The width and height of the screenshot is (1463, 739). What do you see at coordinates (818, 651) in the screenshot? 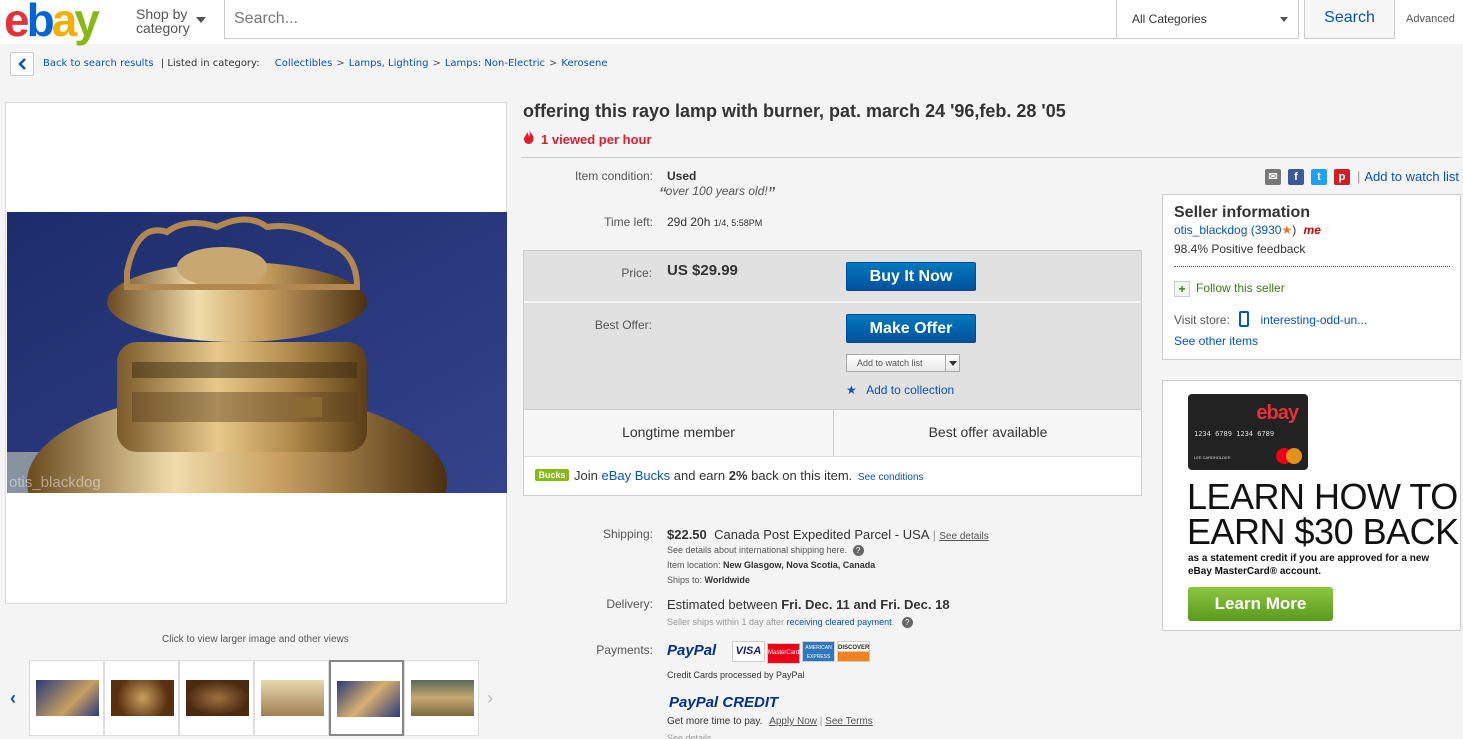
I see `amex-icon: AMERICAN EXPRESS` at bounding box center [818, 651].